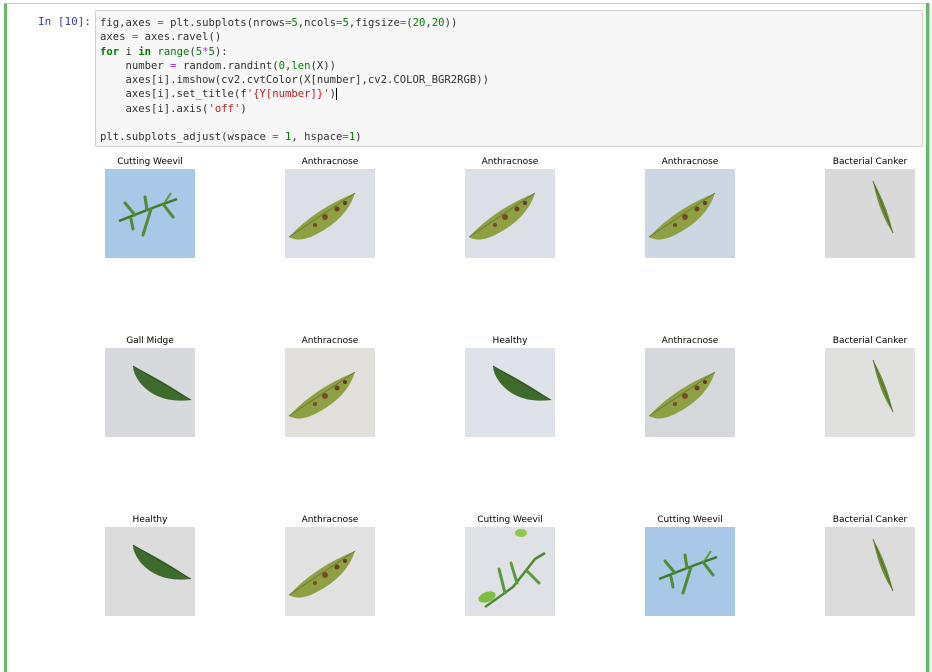 This screenshot has height=672, width=932. Describe the element at coordinates (337, 94) in the screenshot. I see `text-cursor` at that location.